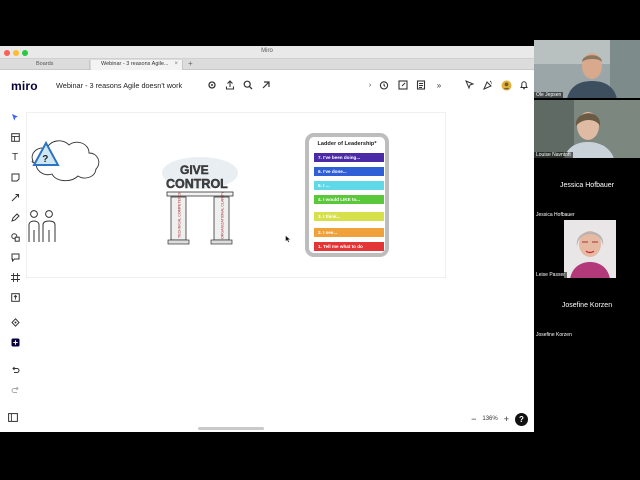 The image size is (640, 480). What do you see at coordinates (223, 215) in the screenshot?
I see `pillar-right-text: ORGANIZATIONAL CLARITY` at bounding box center [223, 215].